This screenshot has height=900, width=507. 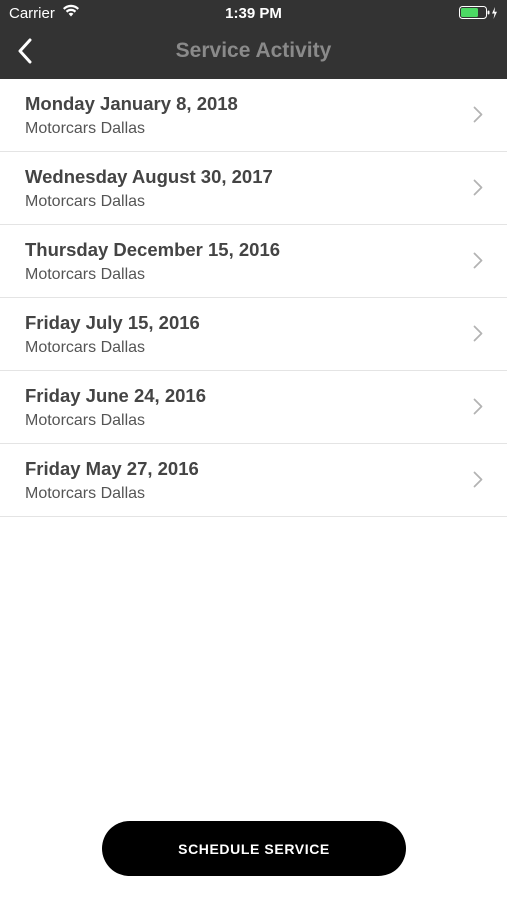 I want to click on service-date: Friday May 27, 2016, so click(x=112, y=468).